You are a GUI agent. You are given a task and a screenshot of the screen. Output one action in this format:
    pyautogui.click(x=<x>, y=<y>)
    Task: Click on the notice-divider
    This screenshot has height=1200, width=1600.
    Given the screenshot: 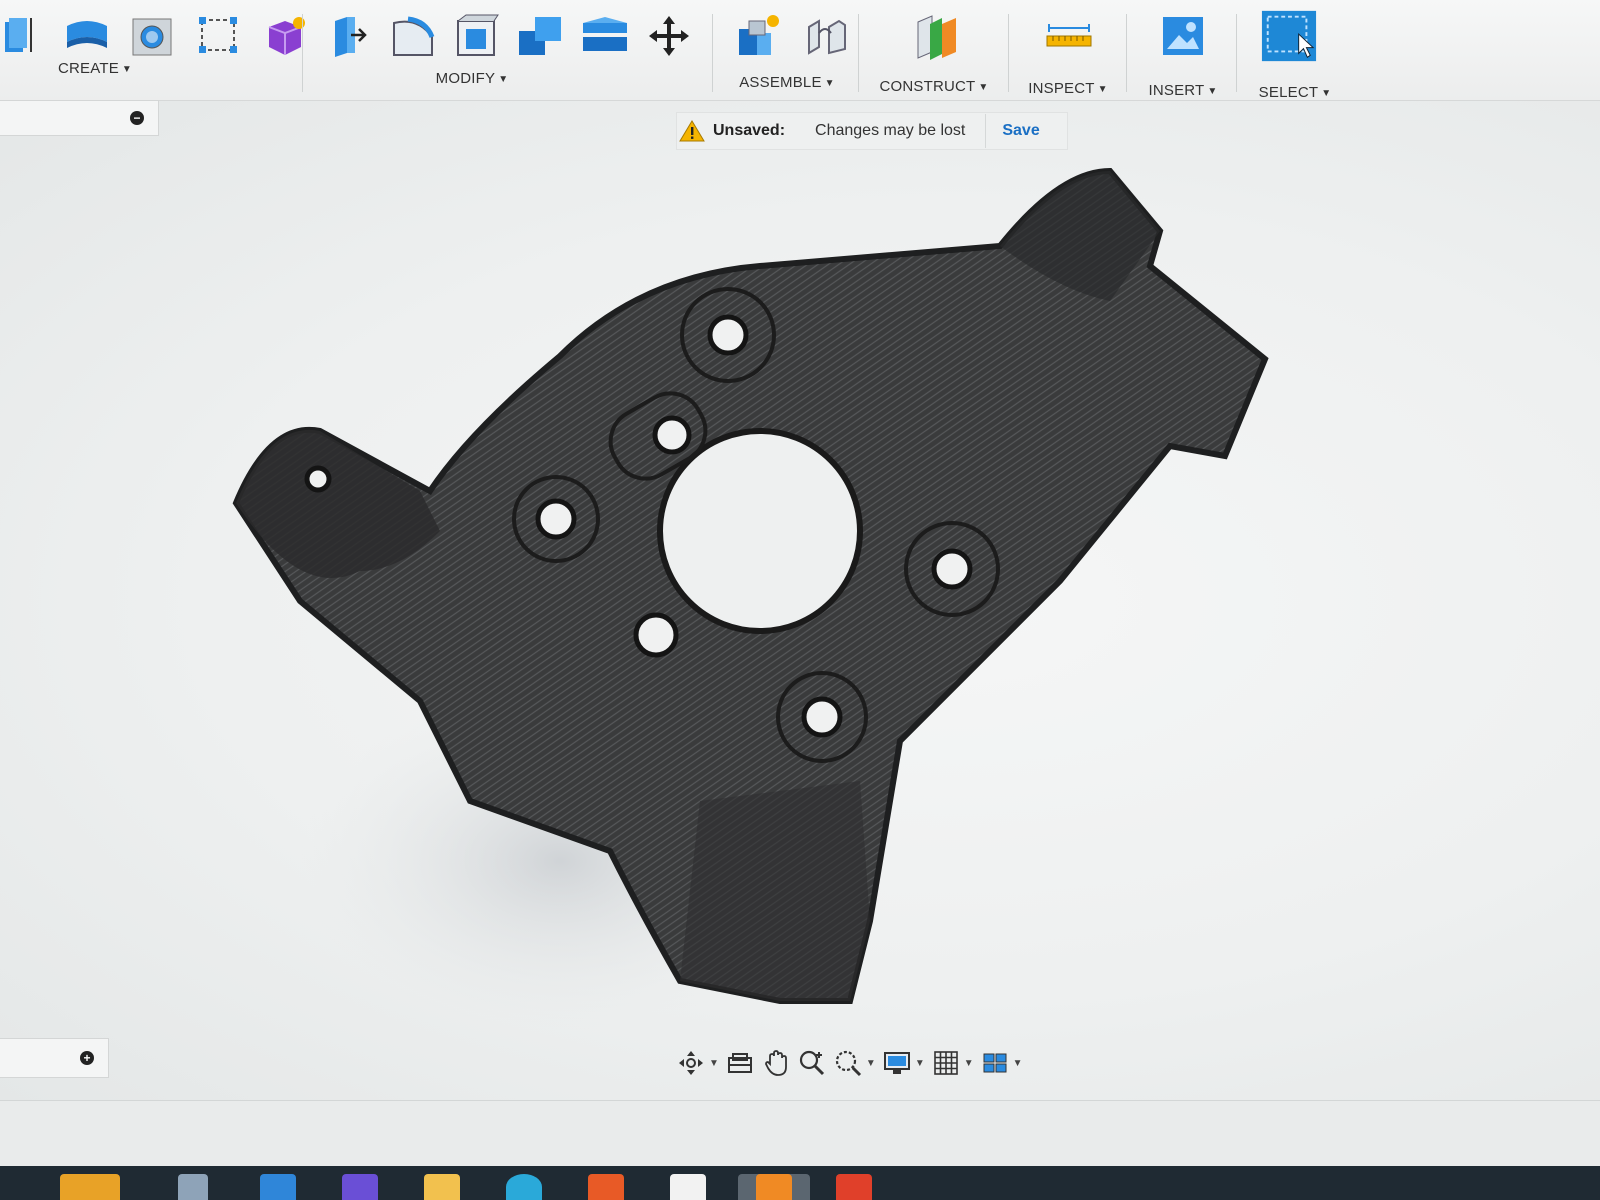 What is the action you would take?
    pyautogui.click(x=986, y=131)
    